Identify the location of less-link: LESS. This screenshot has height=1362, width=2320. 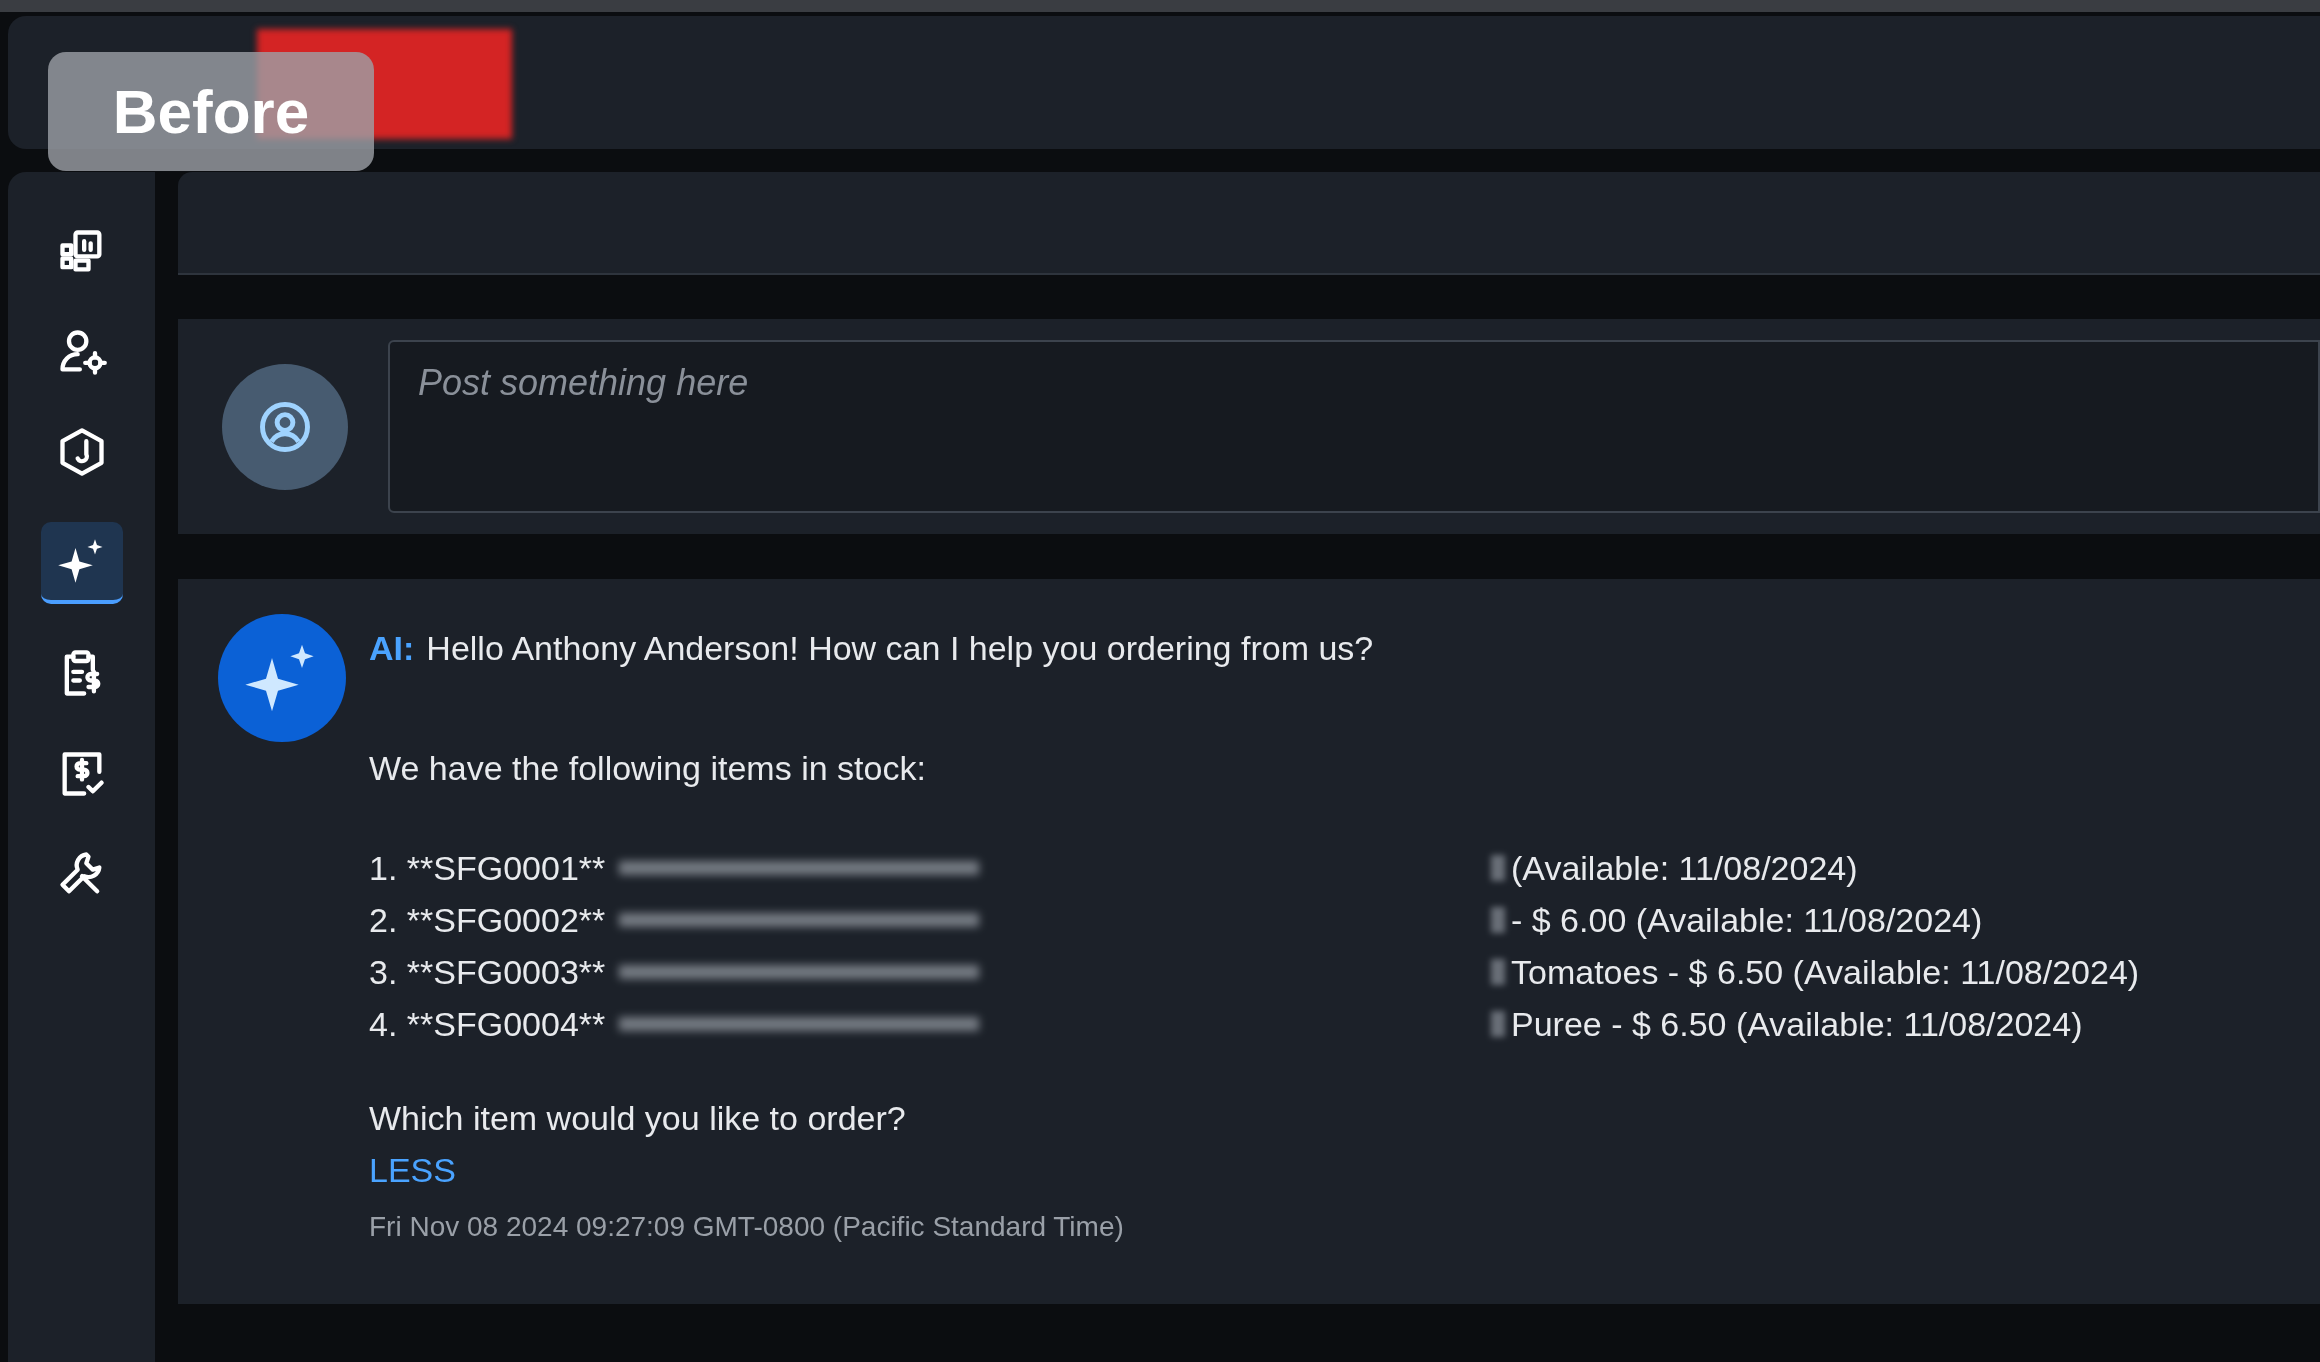
(412, 1170).